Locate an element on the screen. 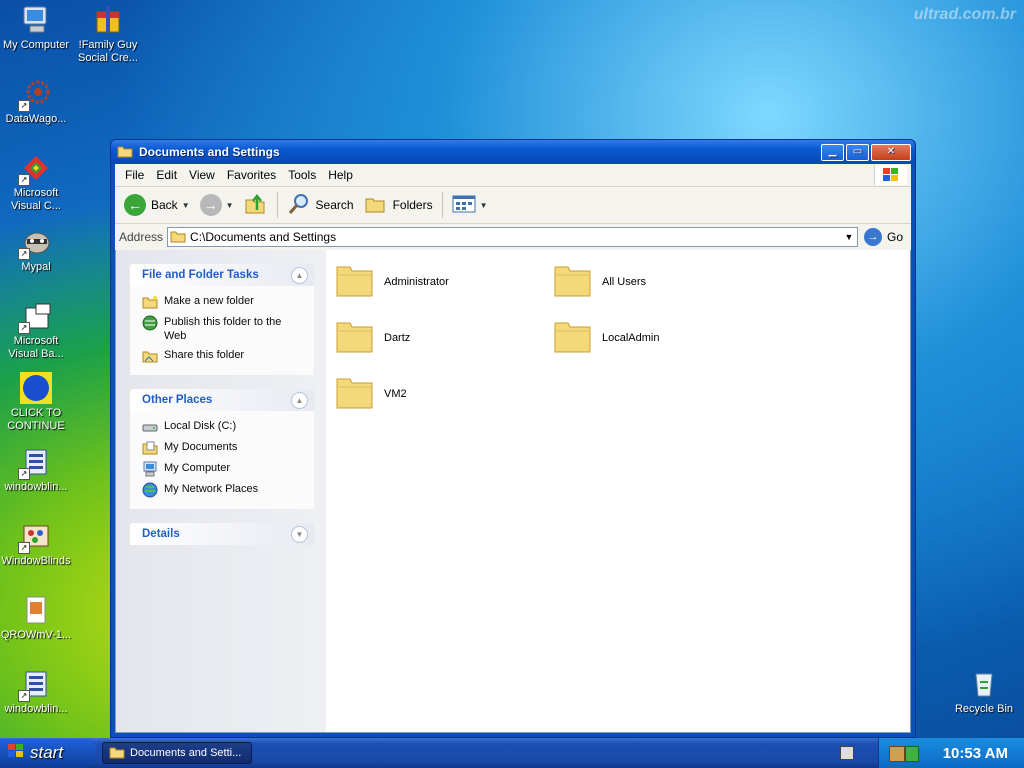  details-panel: Details ▼ is located at coordinates (222, 534).